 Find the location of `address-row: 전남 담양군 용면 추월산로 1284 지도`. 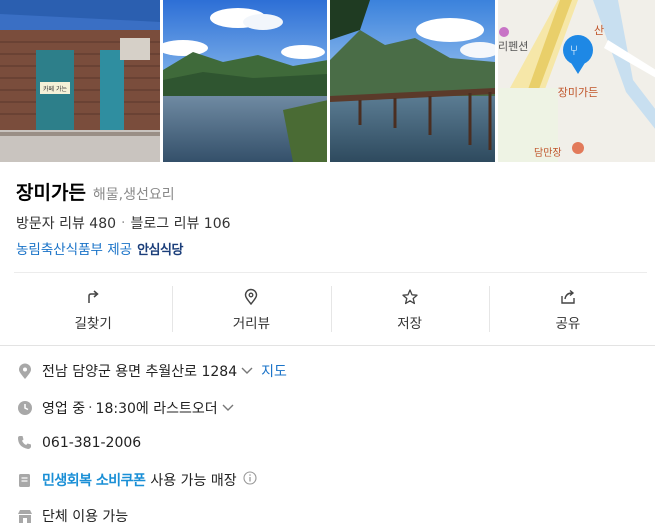

address-row: 전남 담양군 용면 추월산로 1284 지도 is located at coordinates (151, 371).